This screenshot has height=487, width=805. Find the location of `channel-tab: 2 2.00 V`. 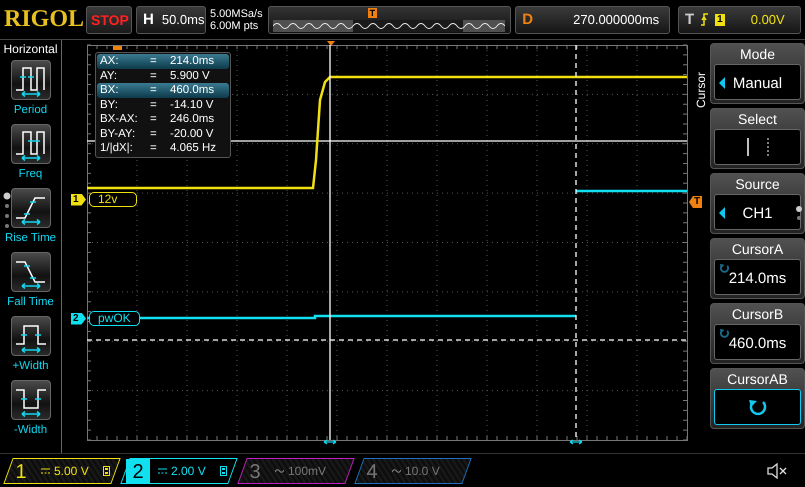

channel-tab: 2 2.00 V is located at coordinates (179, 471).